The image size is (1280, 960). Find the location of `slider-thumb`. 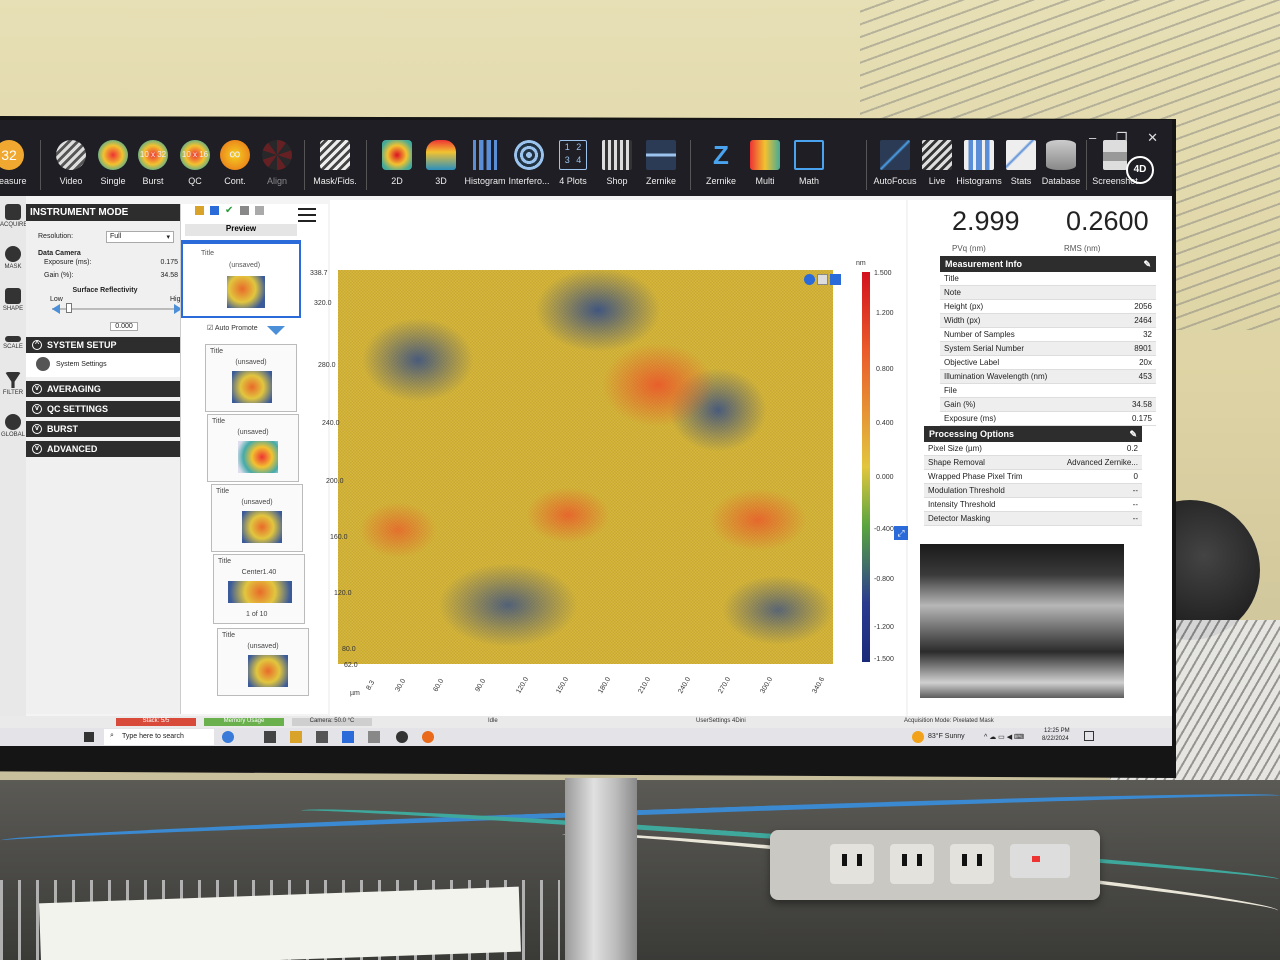

slider-thumb is located at coordinates (69, 308).